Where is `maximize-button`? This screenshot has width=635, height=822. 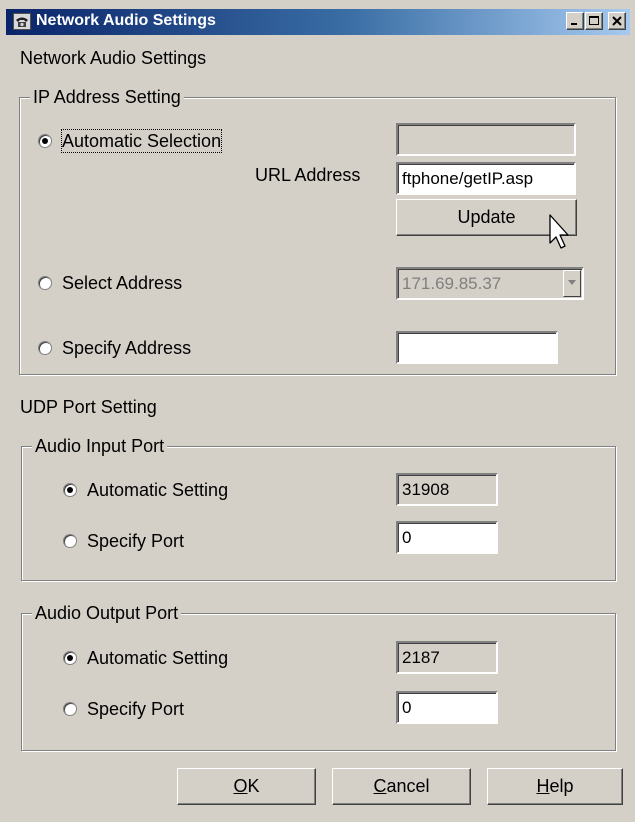
maximize-button is located at coordinates (594, 21).